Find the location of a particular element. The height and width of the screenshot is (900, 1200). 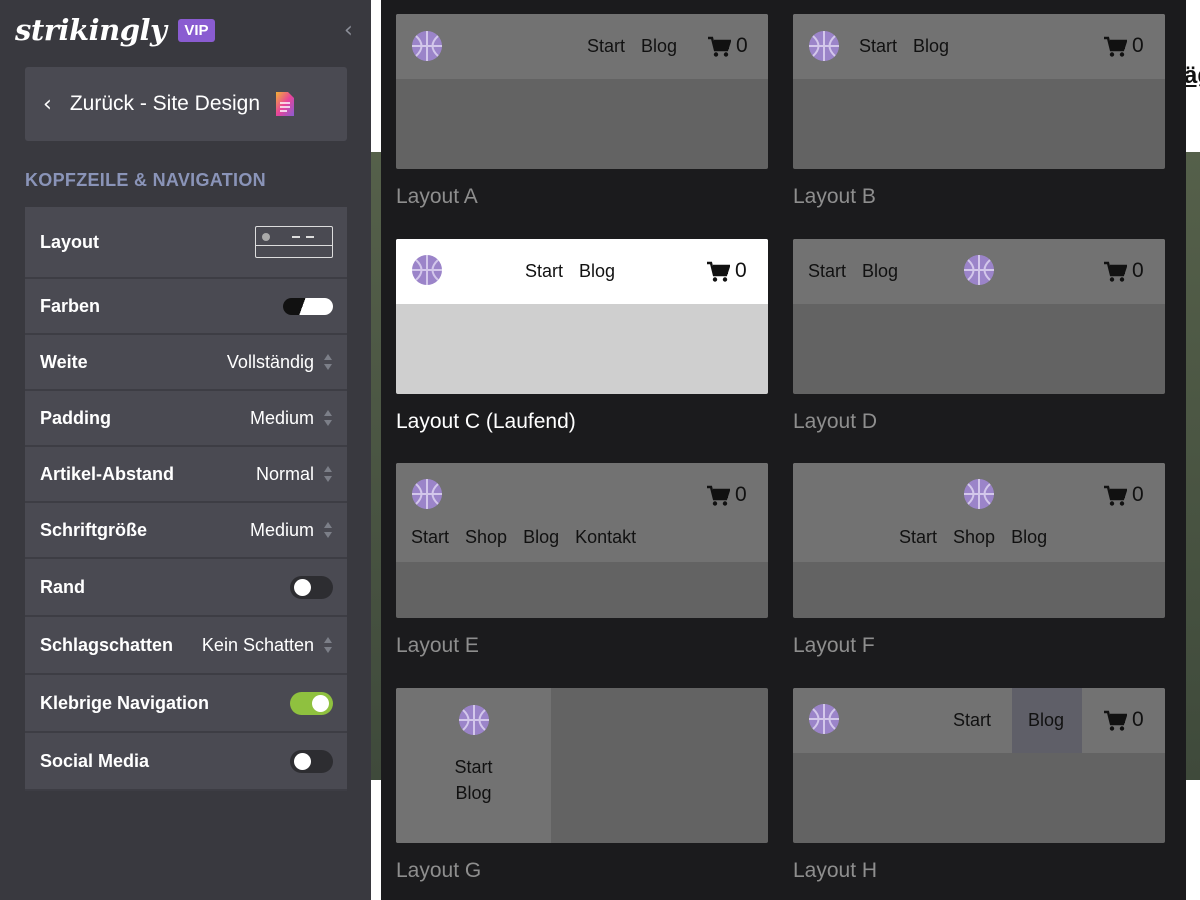

sticky-navigation-toggle is located at coordinates (311, 703).